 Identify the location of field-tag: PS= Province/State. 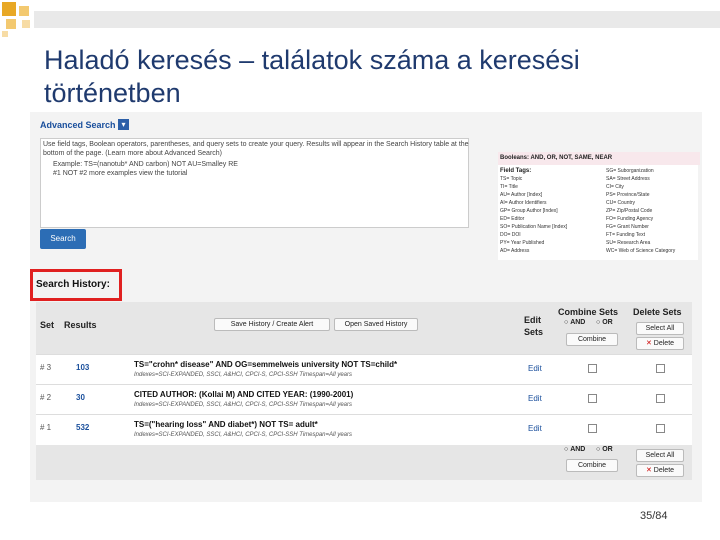
(628, 195).